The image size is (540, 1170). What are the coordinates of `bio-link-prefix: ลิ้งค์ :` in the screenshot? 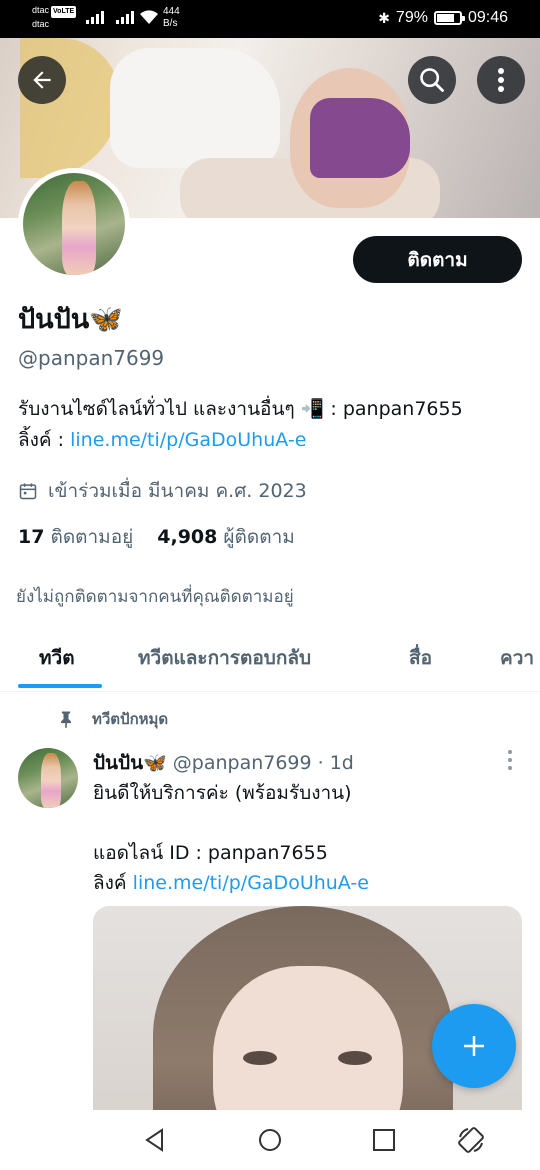 It's located at (44, 440).